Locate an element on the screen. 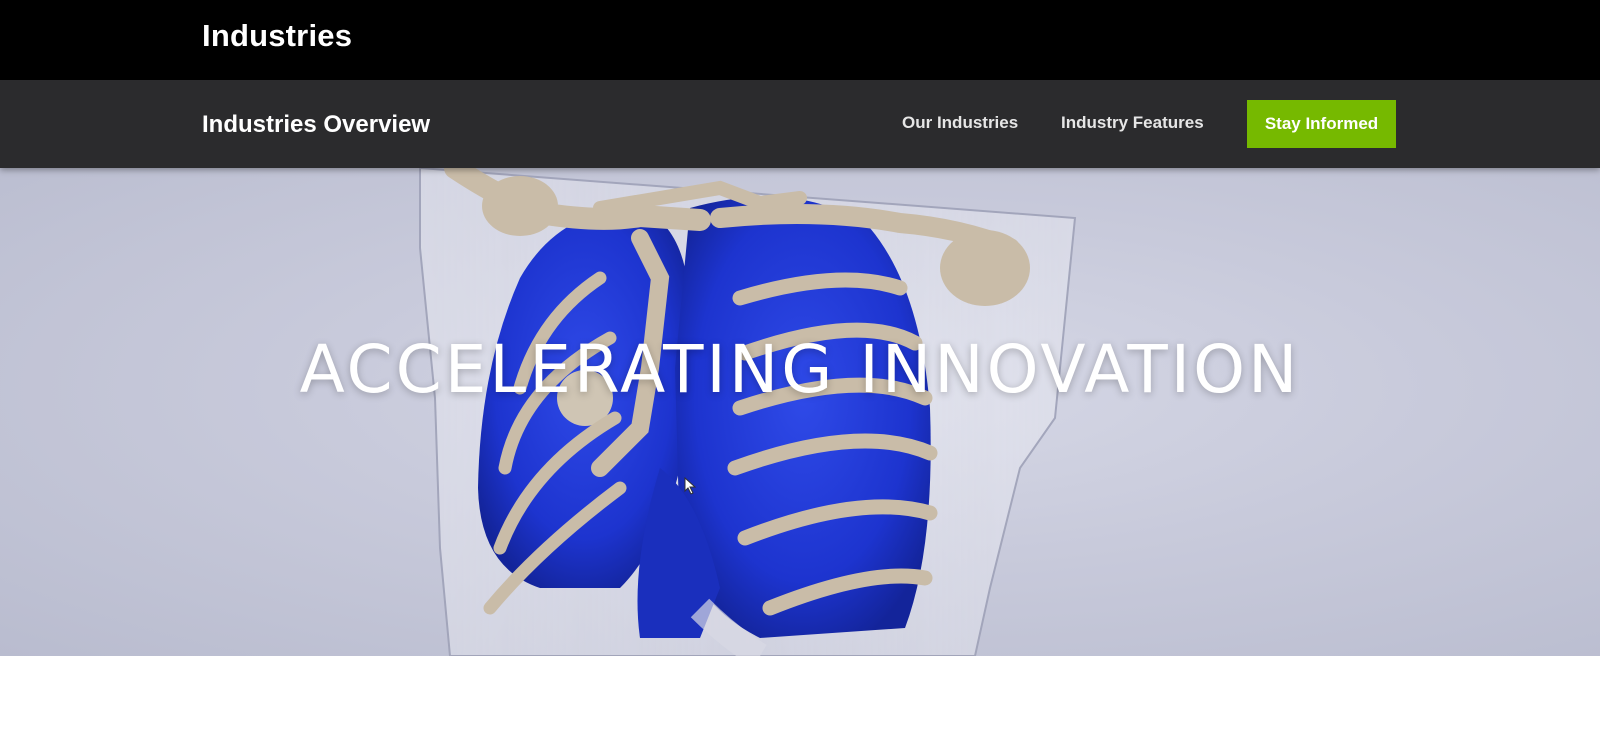 The height and width of the screenshot is (736, 1600). content-area is located at coordinates (800, 696).